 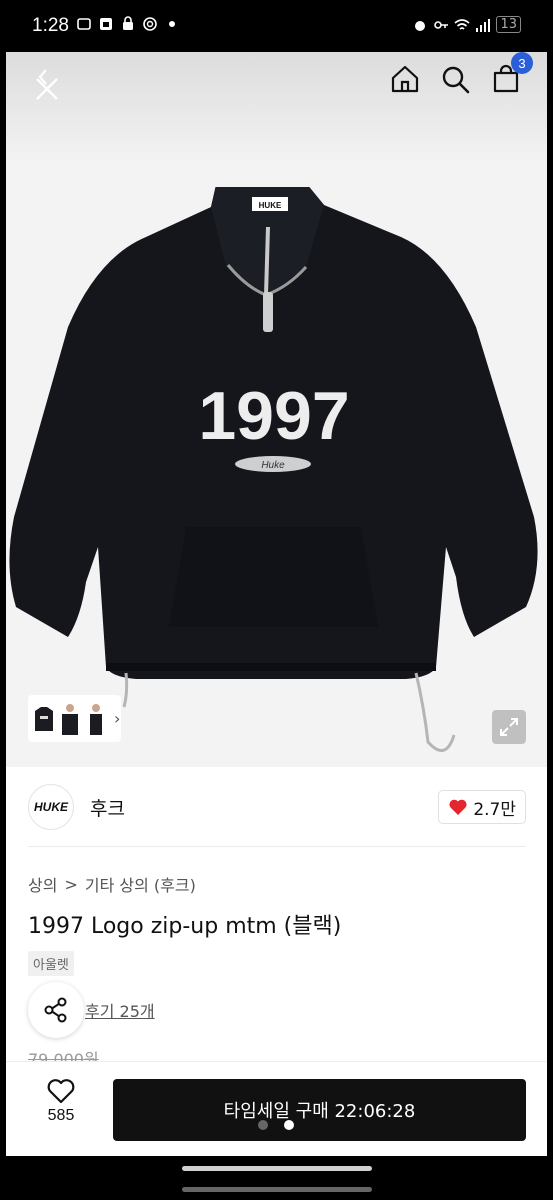 I want to click on search-button, so click(x=455, y=79).